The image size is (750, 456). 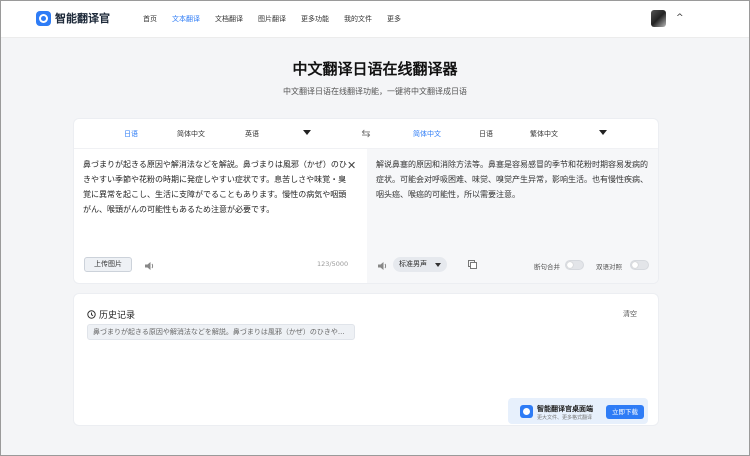 I want to click on target-lang-simplified-chinese: 简体中文, so click(x=427, y=134).